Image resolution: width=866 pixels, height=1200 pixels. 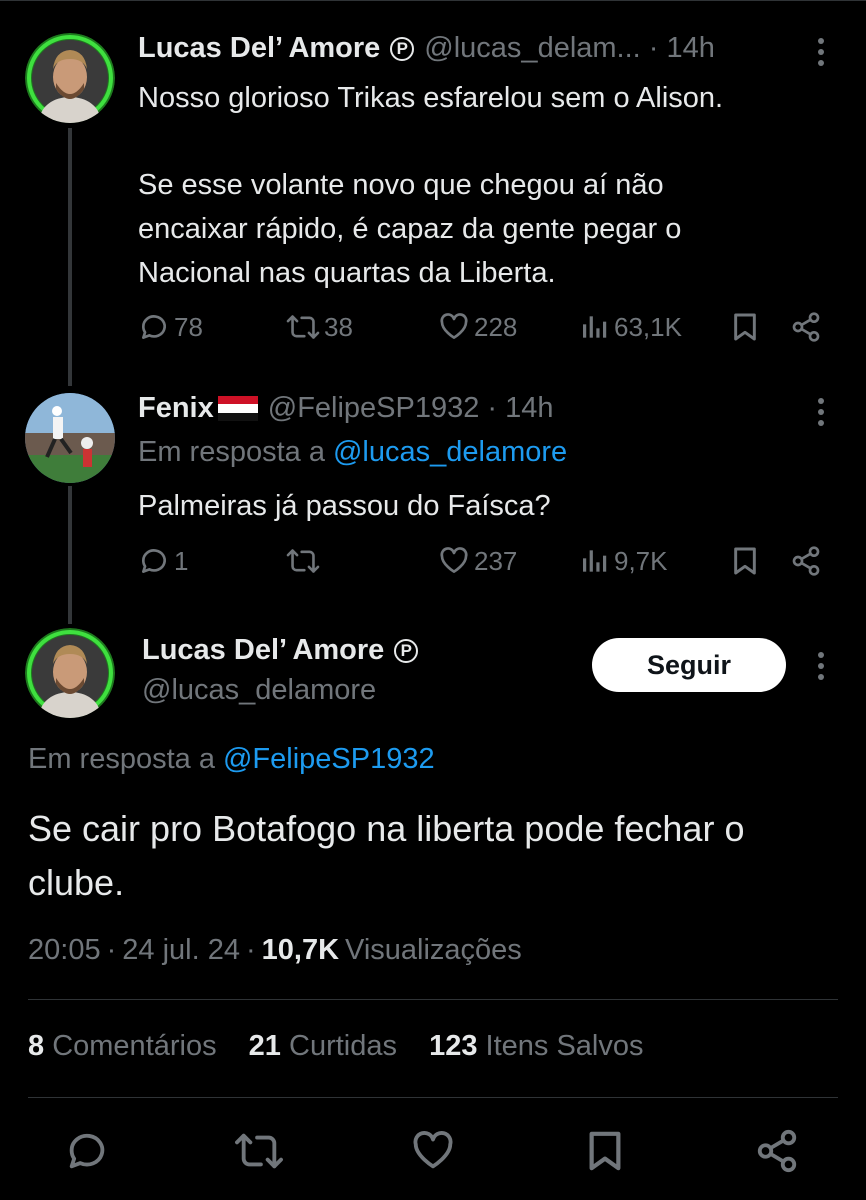 I want to click on views-count: 10,7K, so click(x=300, y=950).